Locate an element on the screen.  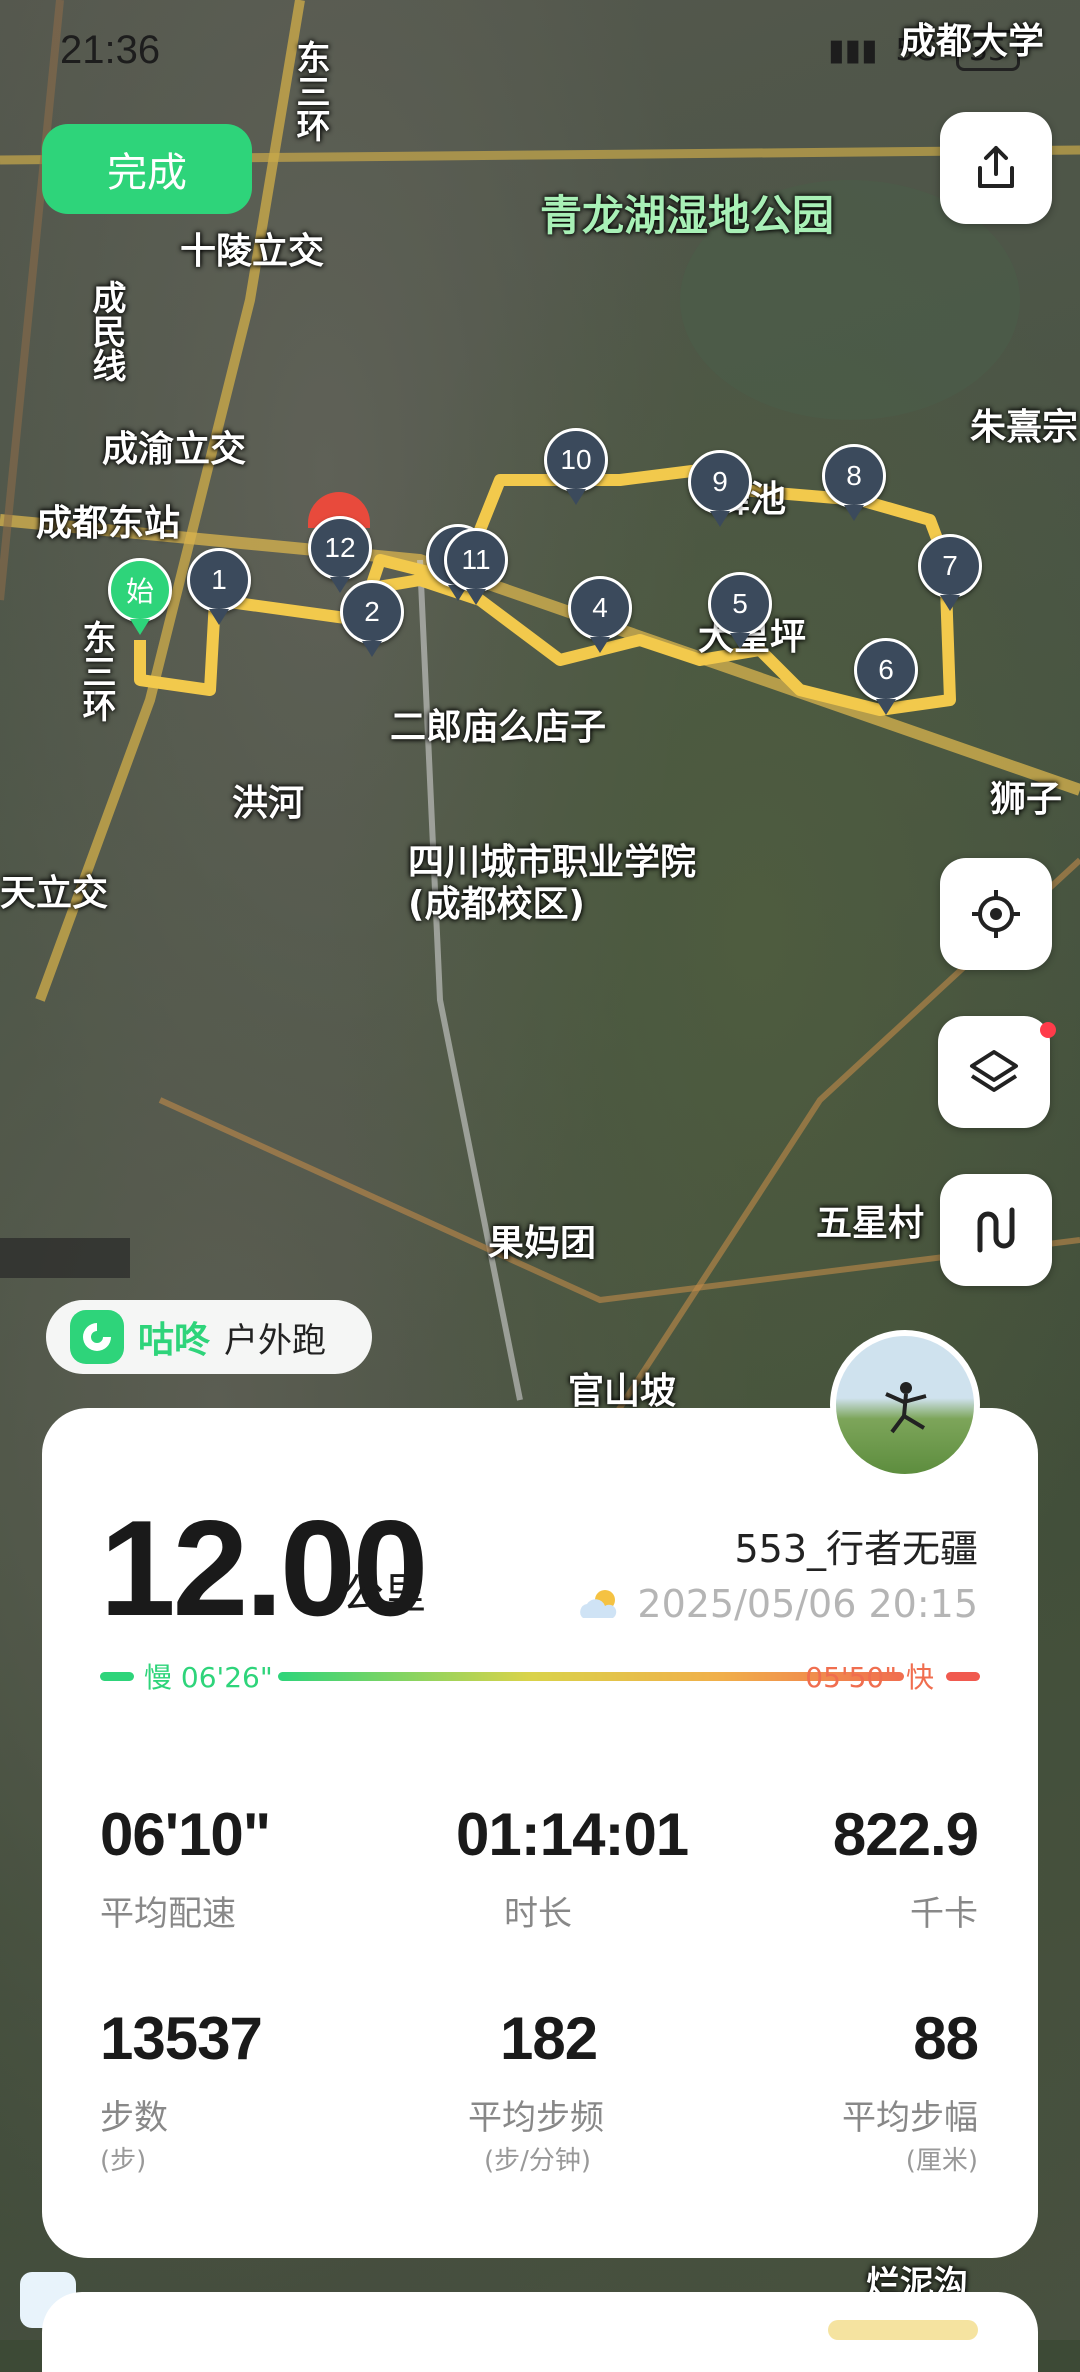
partly-cloudy-icon is located at coordinates (598, 1604).